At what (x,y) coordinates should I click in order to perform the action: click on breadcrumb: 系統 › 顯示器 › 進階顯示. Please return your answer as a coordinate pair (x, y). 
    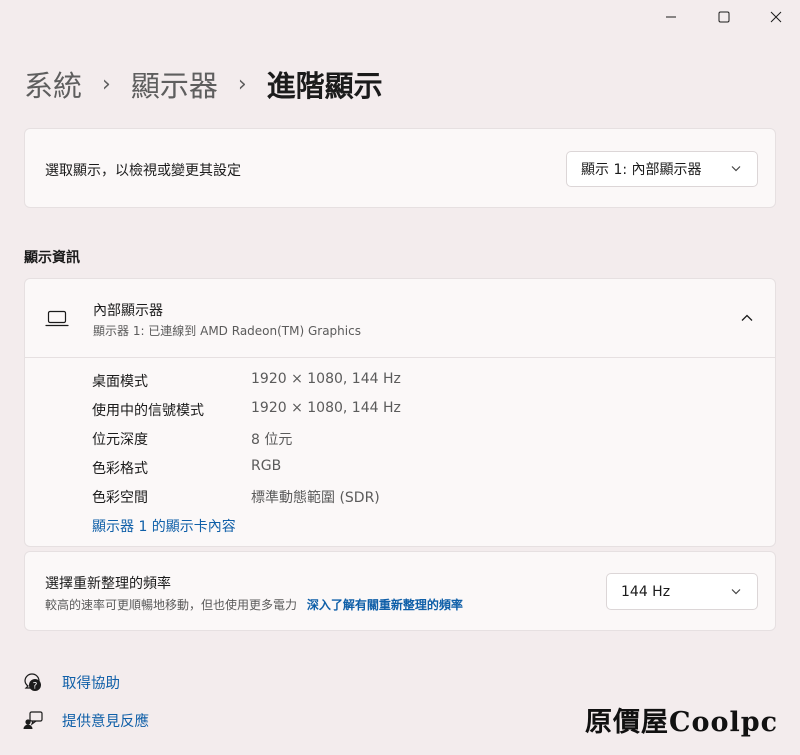
    Looking at the image, I should click on (203, 84).